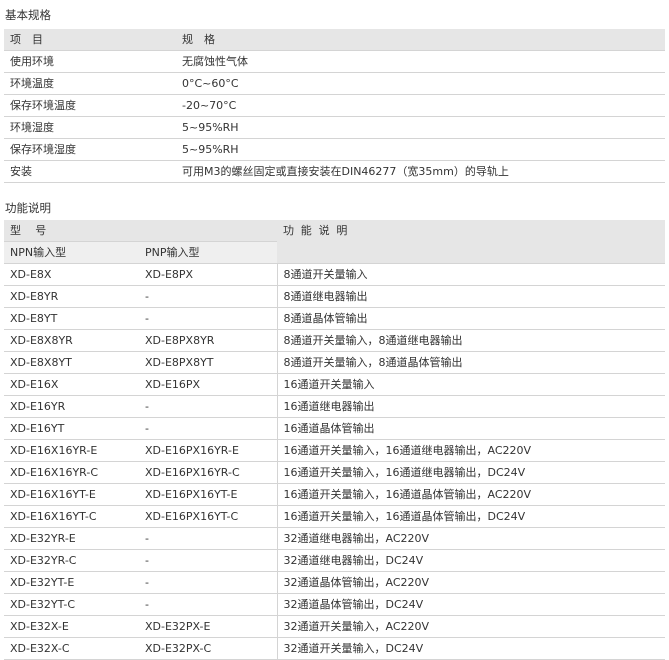  I want to click on function-desc: 32通道开关量输入，DC24V, so click(471, 648).